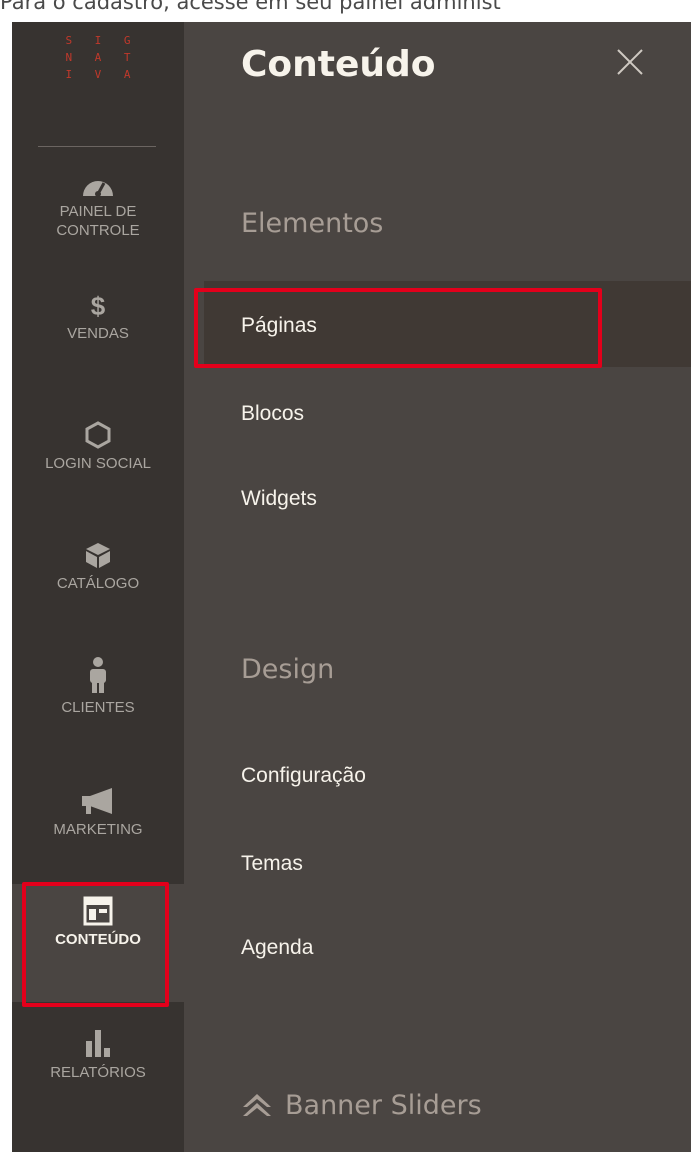 The width and height of the screenshot is (691, 1152). I want to click on megaphone-icon, so click(97, 801).